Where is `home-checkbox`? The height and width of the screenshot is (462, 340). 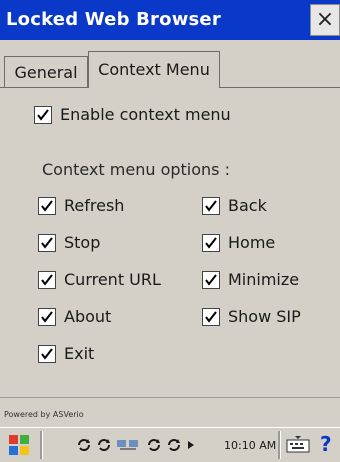 home-checkbox is located at coordinates (211, 243).